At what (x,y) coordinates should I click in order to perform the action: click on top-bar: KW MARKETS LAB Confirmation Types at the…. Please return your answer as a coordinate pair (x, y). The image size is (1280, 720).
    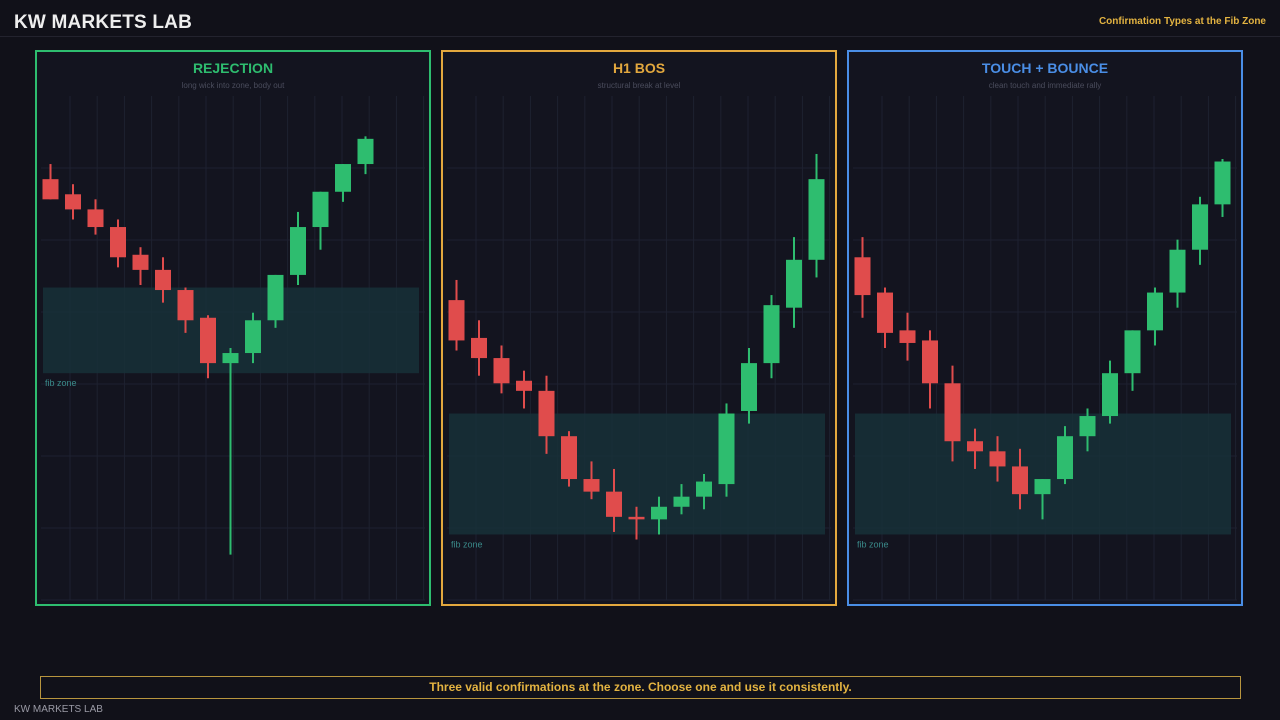
    Looking at the image, I should click on (640, 18).